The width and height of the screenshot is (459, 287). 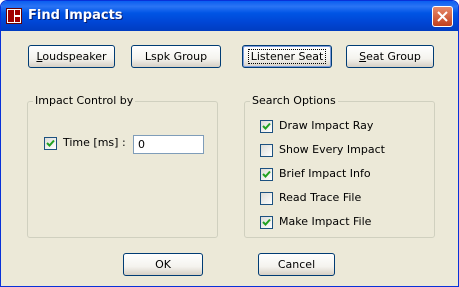 I want to click on loudspeaker-label: Loudspeaker, so click(x=71, y=56).